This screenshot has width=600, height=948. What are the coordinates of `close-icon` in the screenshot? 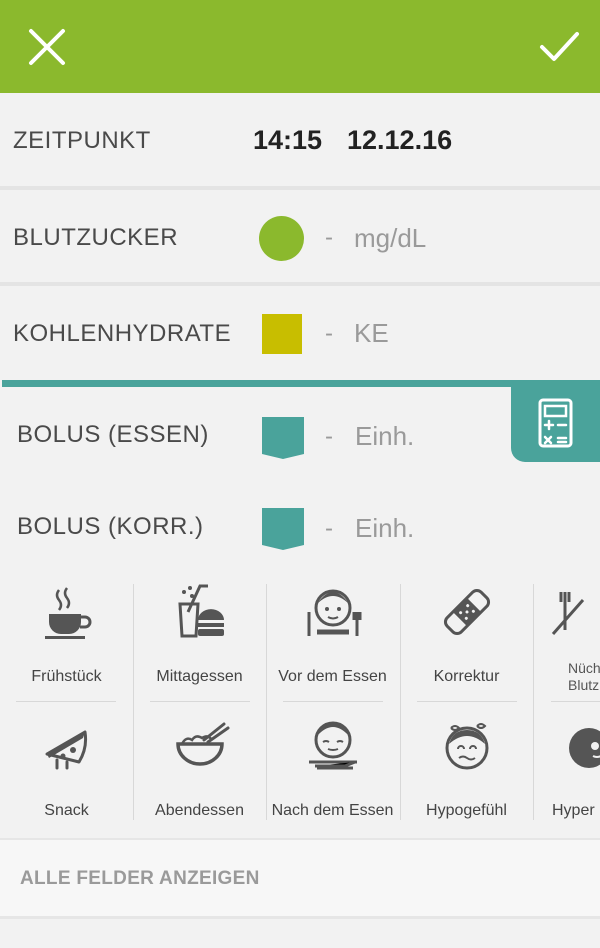 It's located at (47, 47).